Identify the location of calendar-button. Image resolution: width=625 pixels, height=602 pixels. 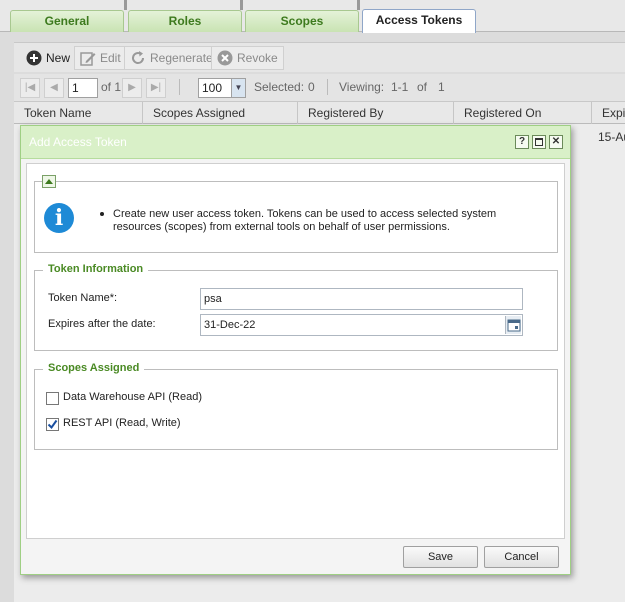
(513, 325).